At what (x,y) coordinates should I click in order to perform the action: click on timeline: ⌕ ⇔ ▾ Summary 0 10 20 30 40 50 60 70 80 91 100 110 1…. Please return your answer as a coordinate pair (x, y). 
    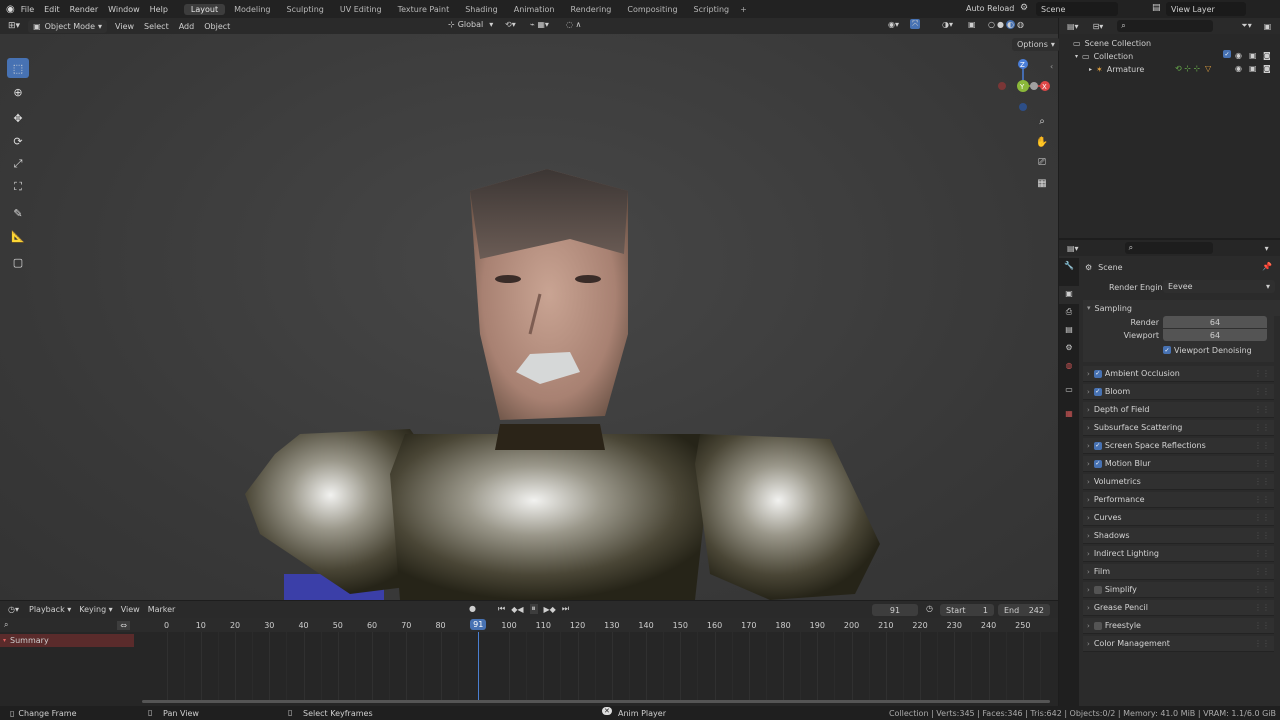
    Looking at the image, I should click on (529, 662).